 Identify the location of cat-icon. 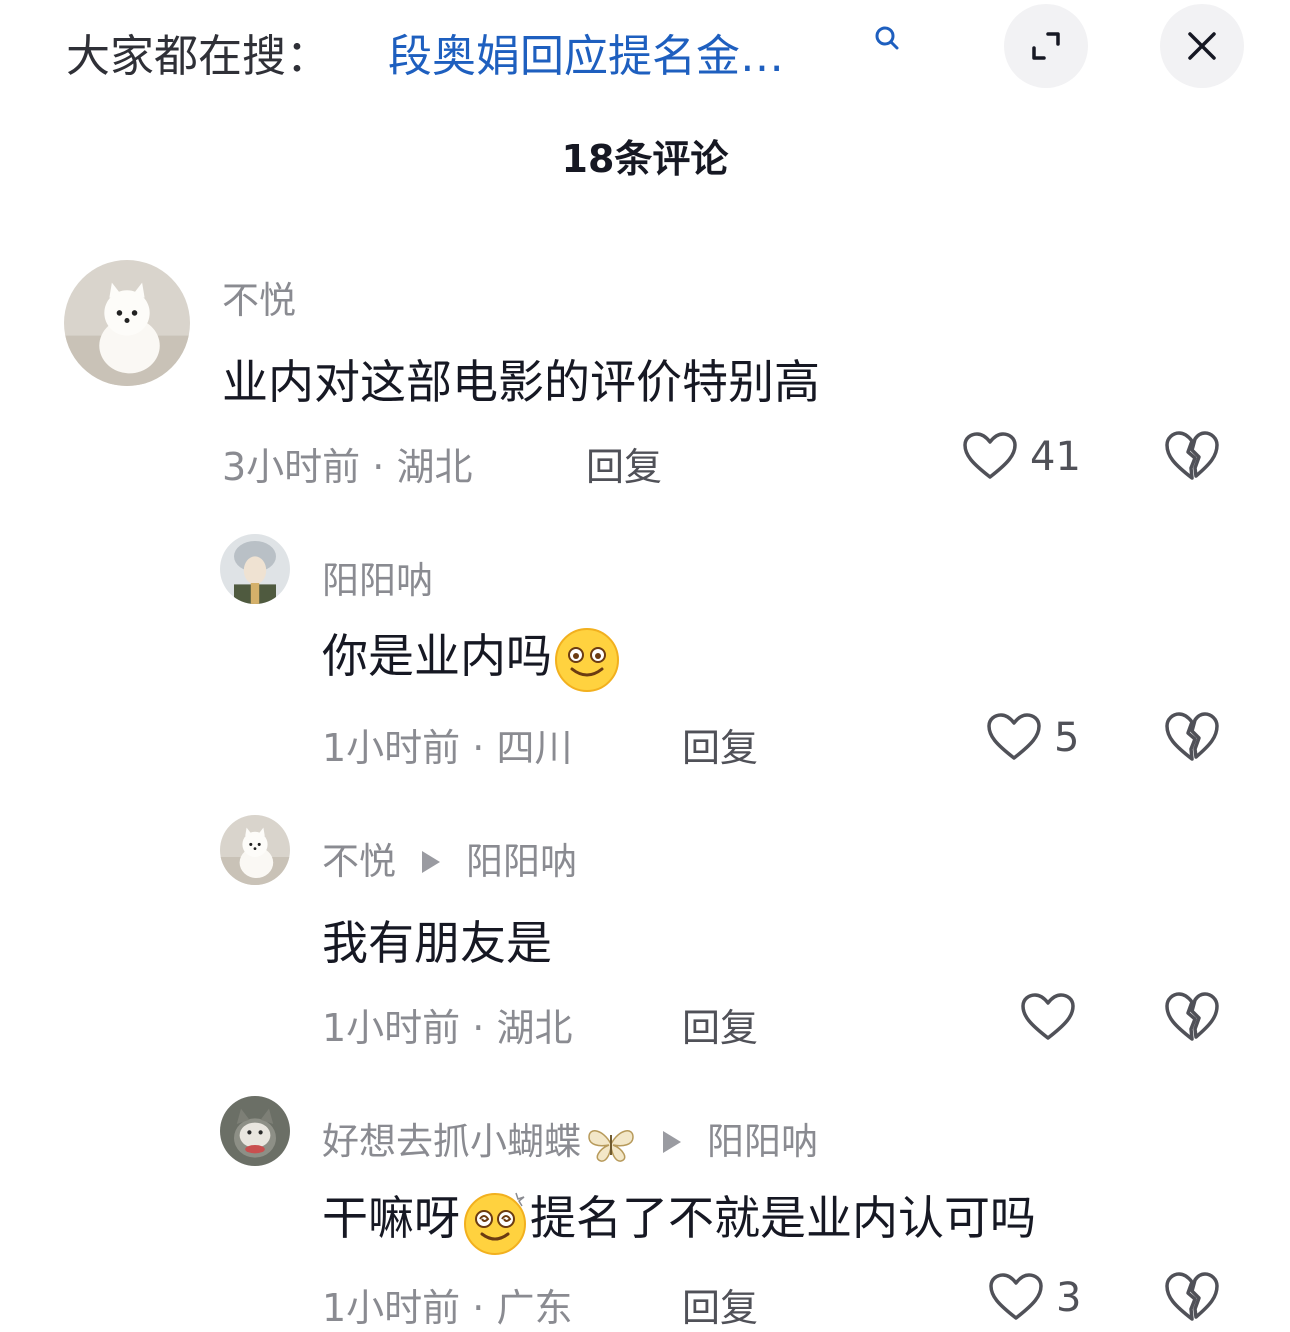
(255, 1131).